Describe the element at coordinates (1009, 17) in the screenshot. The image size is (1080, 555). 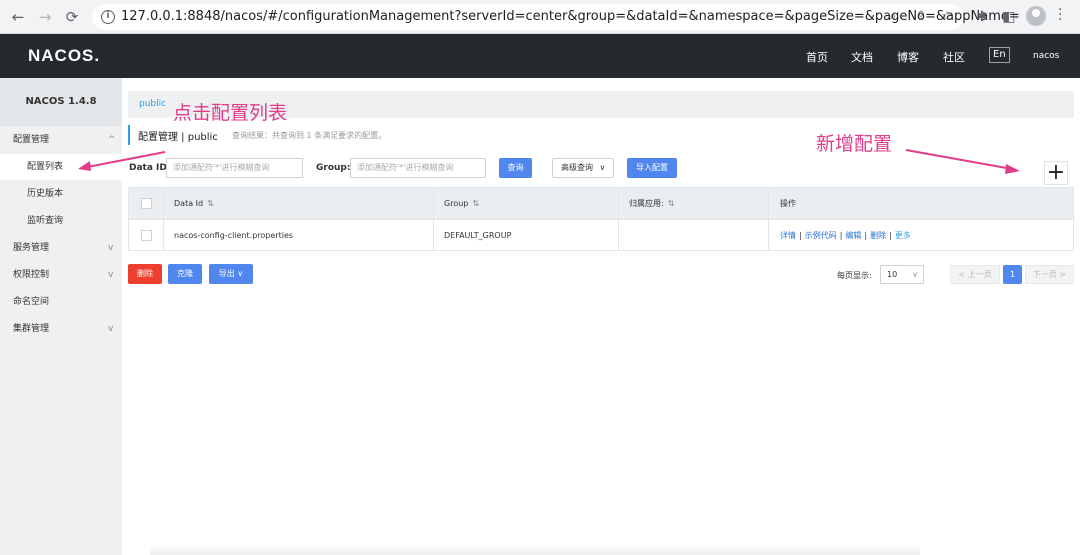
I see `sidepanel-icon: ◧` at that location.